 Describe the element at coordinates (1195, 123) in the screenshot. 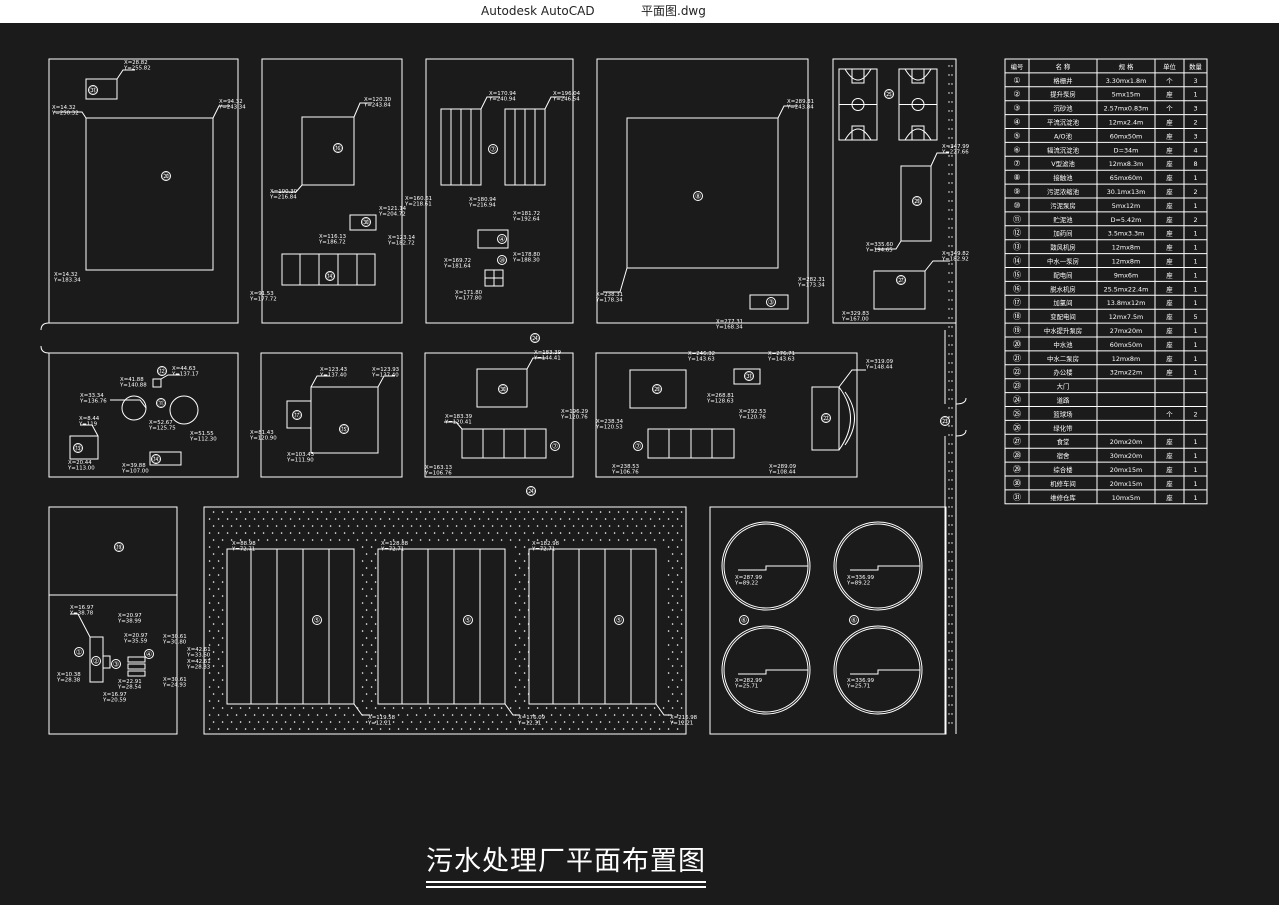

I see `table-cell: 2` at that location.